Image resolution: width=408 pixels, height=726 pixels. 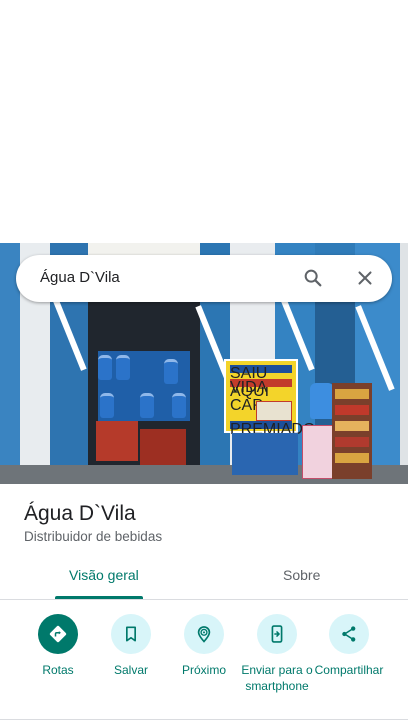 What do you see at coordinates (365, 278) in the screenshot?
I see `close-icon` at bounding box center [365, 278].